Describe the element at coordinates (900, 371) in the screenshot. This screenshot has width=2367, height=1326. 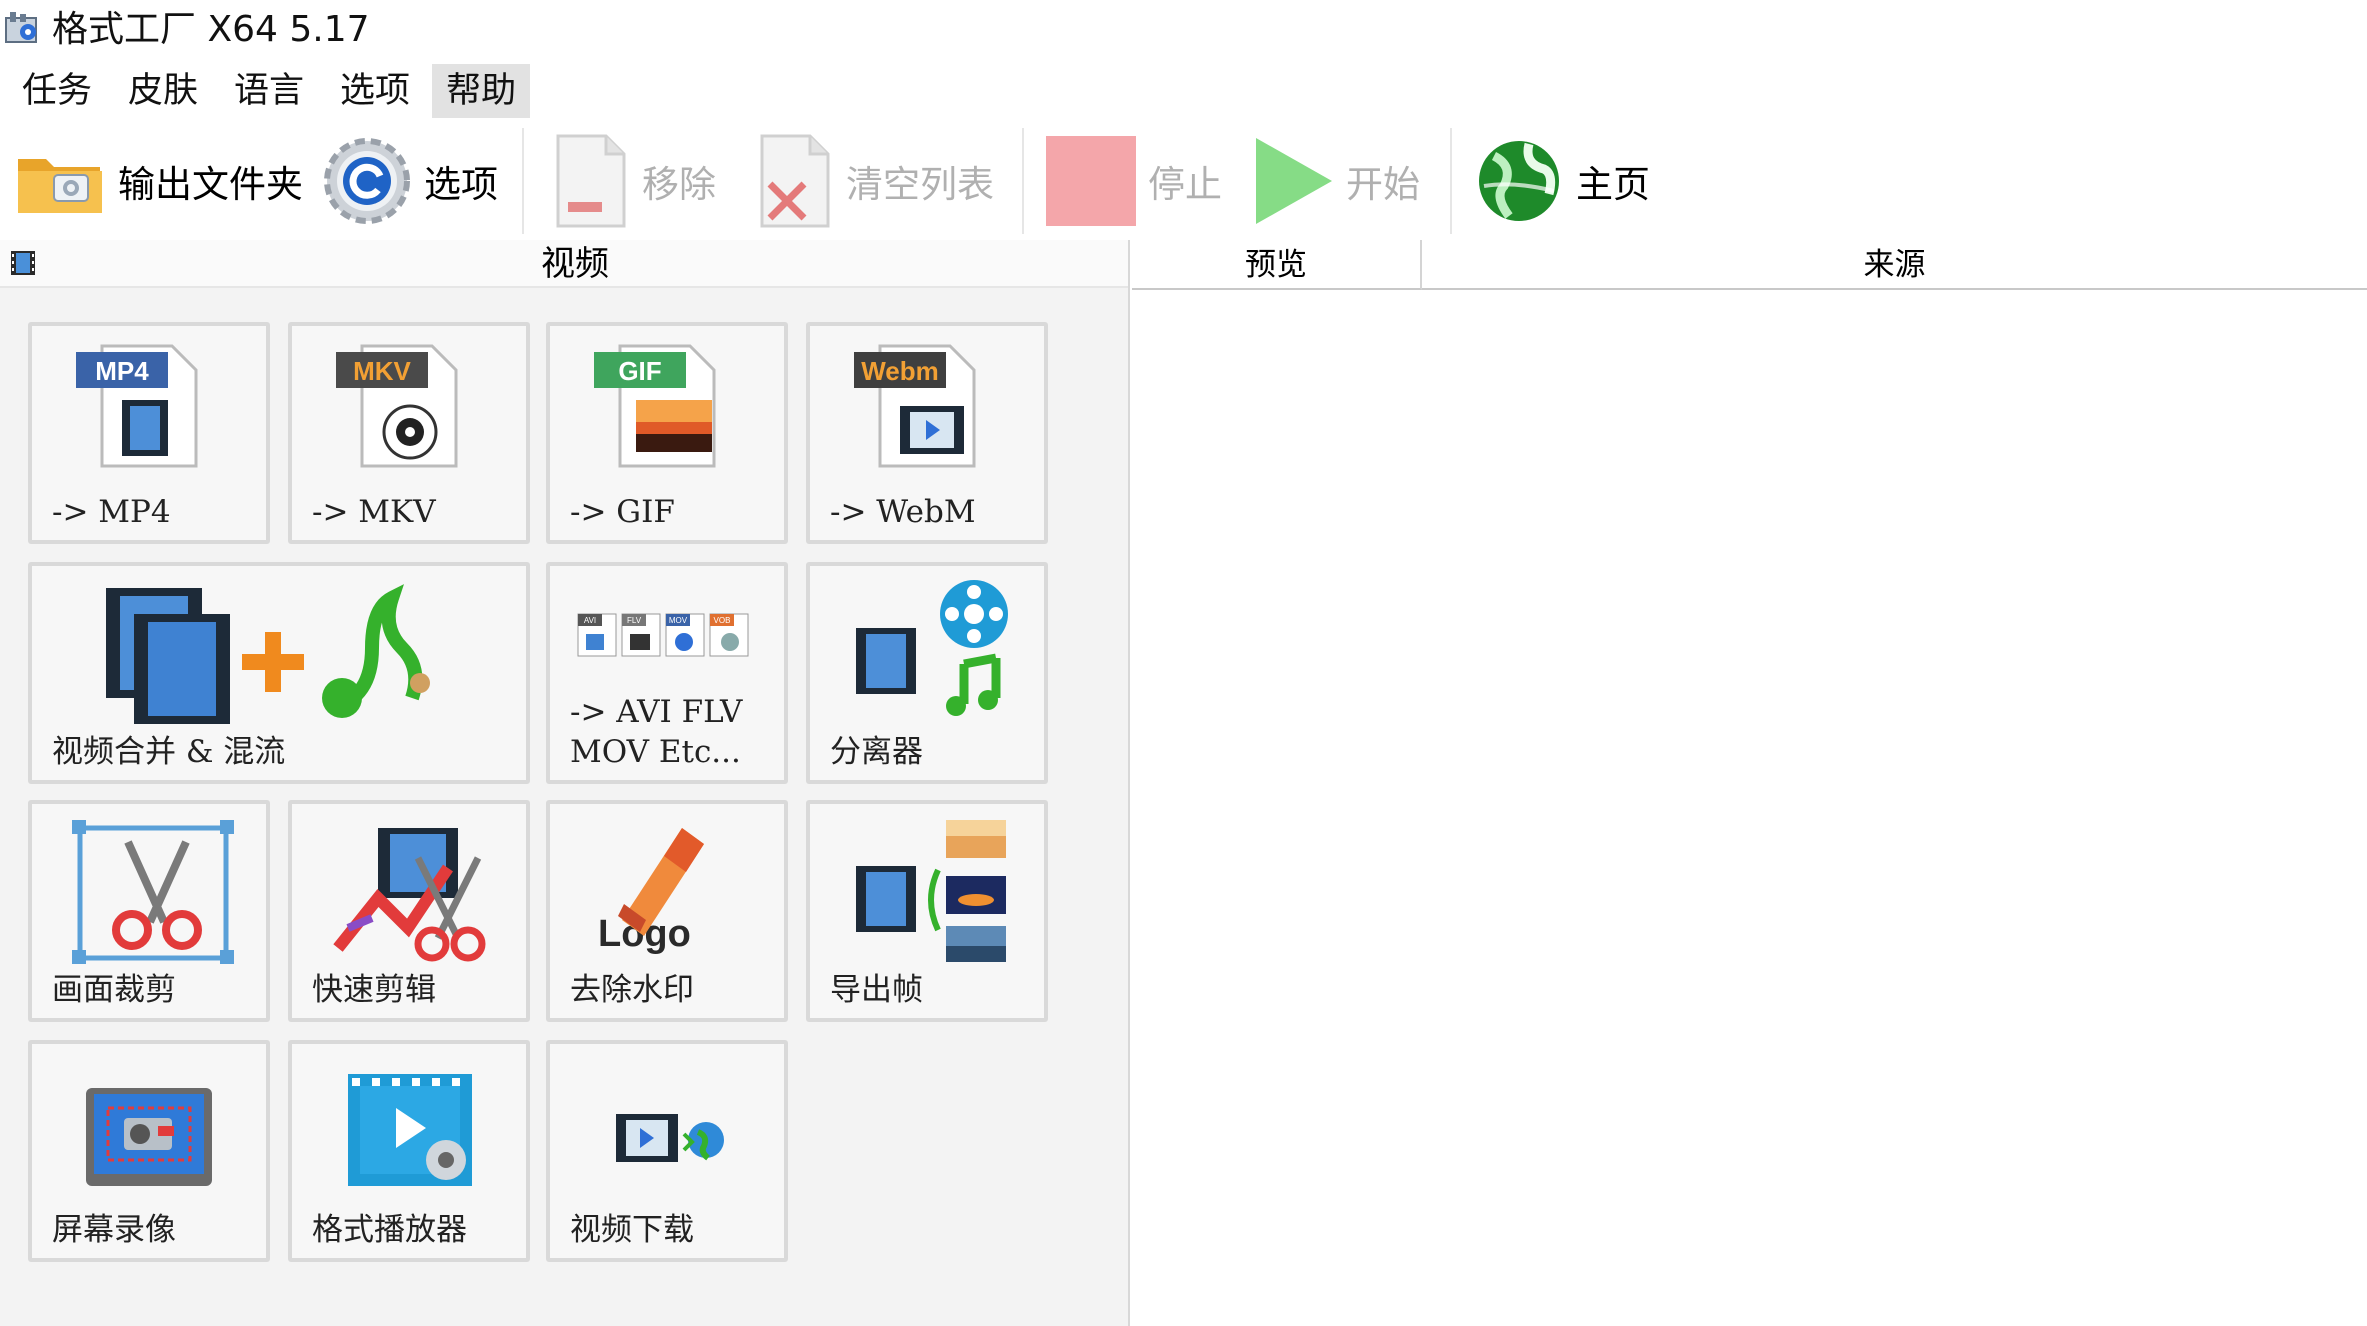
I see `tile-webm-badge: Webm` at that location.